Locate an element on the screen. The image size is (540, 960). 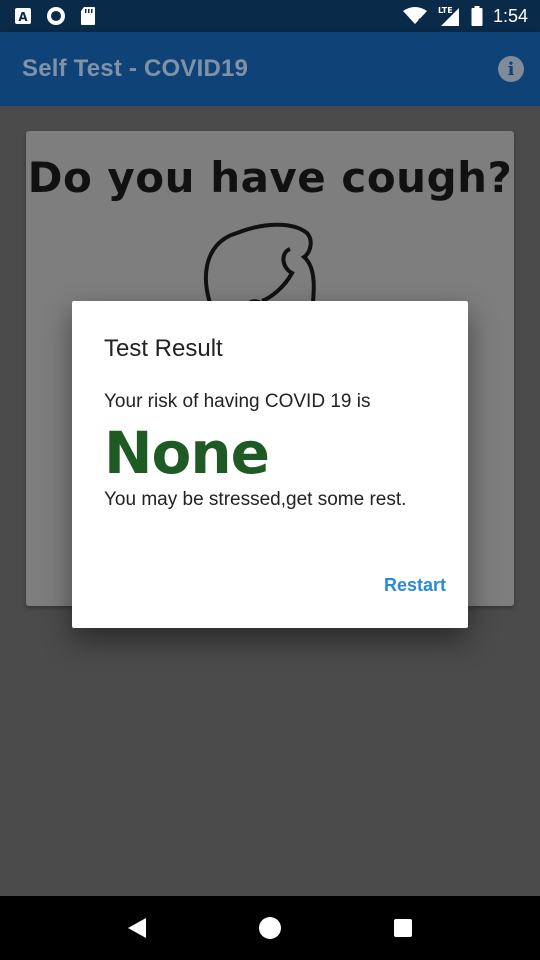
info-icon: i is located at coordinates (511, 69).